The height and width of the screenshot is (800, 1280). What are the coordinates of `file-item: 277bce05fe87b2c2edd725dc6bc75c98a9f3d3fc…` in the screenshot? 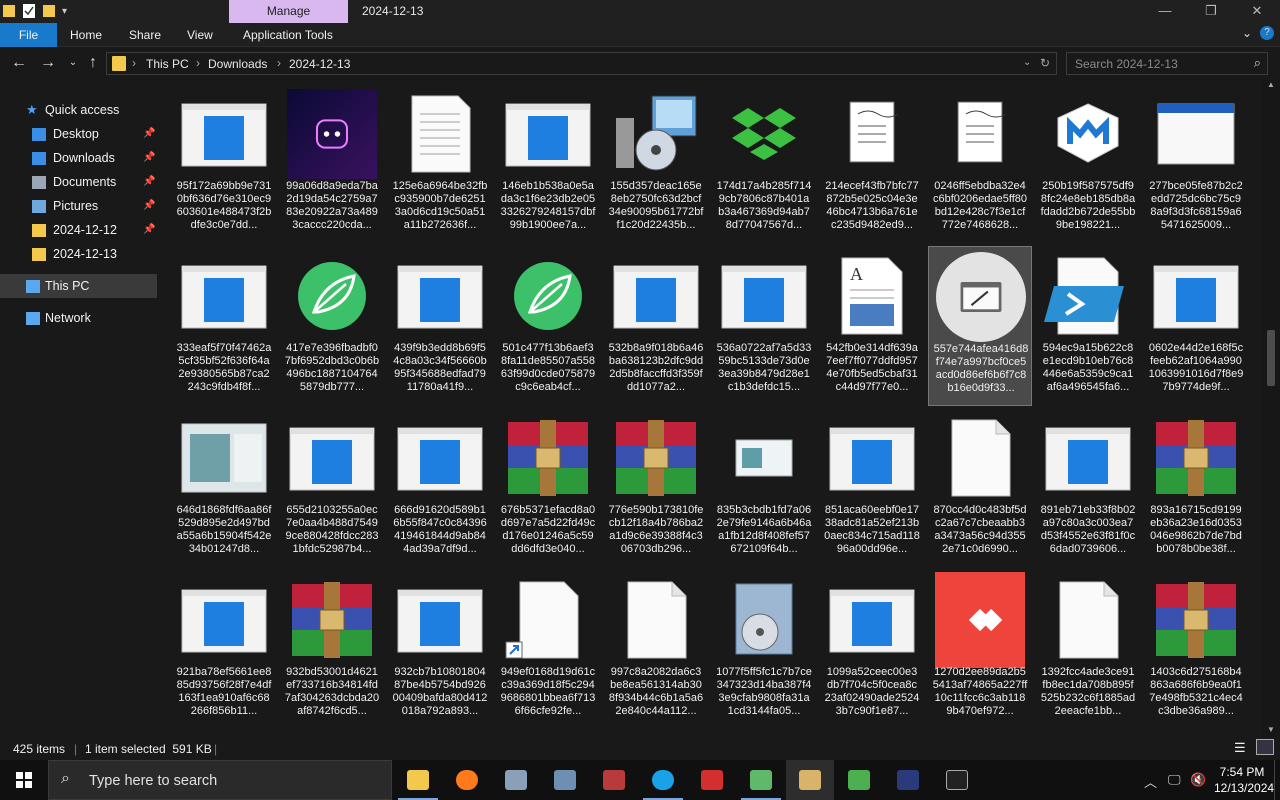 It's located at (1196, 164).